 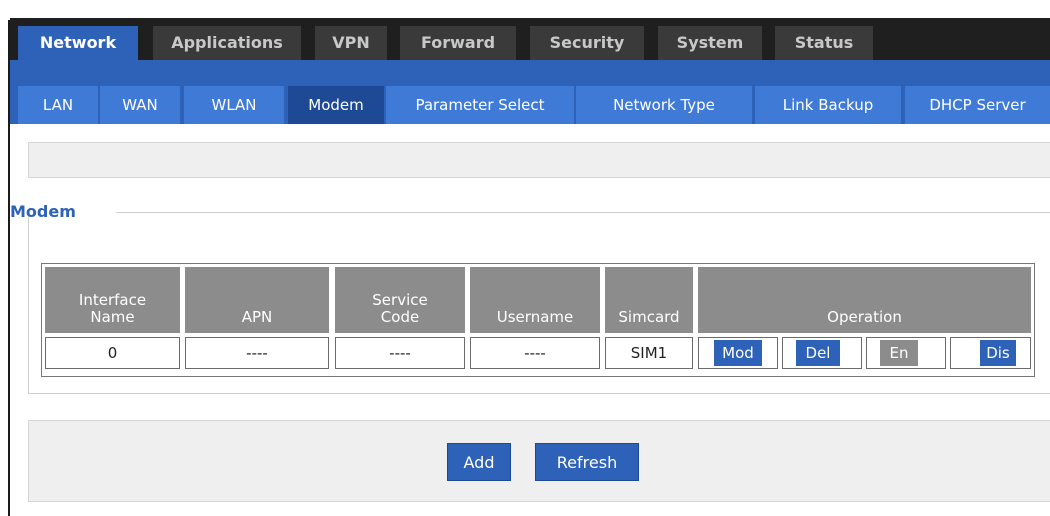 What do you see at coordinates (78, 43) in the screenshot?
I see `tab-network: Network` at bounding box center [78, 43].